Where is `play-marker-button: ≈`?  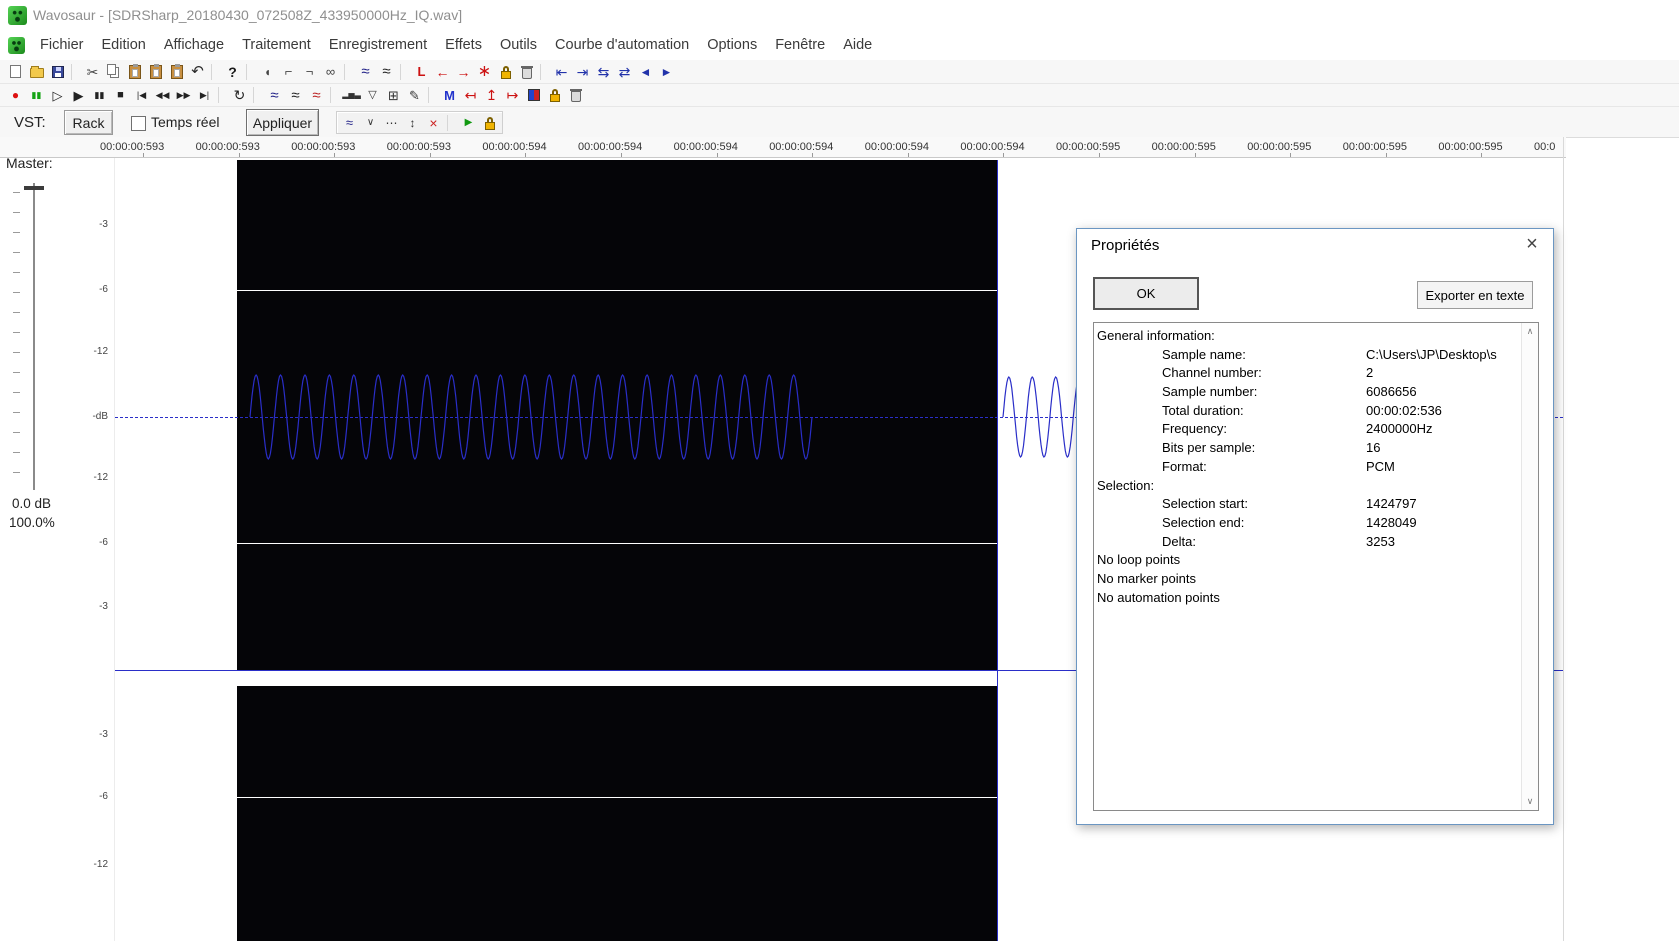
play-marker-button: ≈ is located at coordinates (274, 95).